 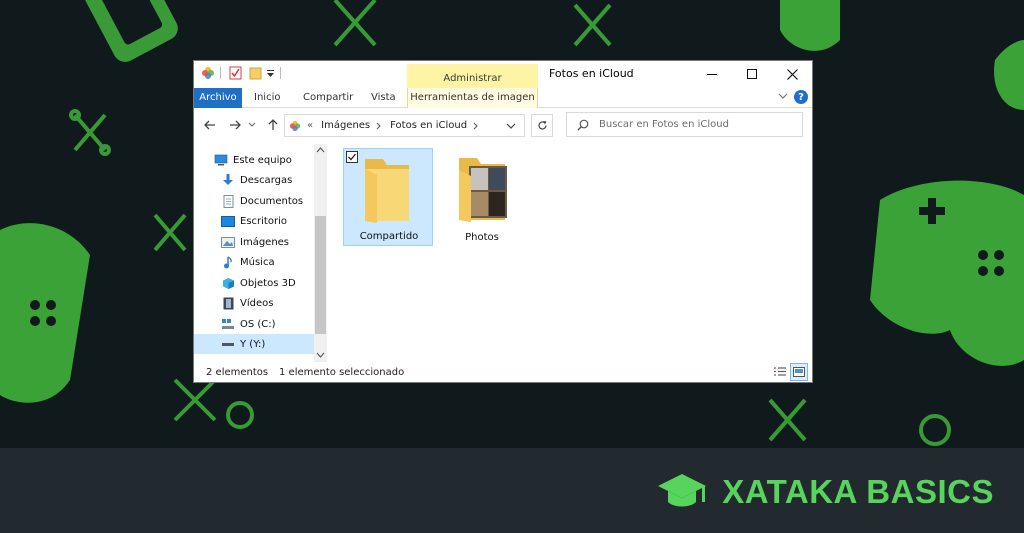 I want to click on tab-inicio: Inicio, so click(x=267, y=98).